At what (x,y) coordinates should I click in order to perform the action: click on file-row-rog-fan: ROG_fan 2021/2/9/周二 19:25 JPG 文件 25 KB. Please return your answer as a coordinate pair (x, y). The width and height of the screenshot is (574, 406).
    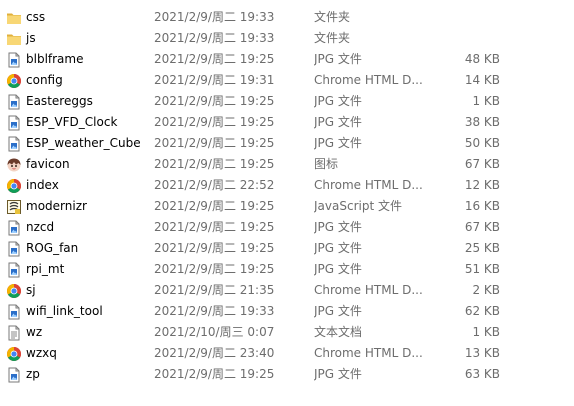
    Looking at the image, I should click on (287, 248).